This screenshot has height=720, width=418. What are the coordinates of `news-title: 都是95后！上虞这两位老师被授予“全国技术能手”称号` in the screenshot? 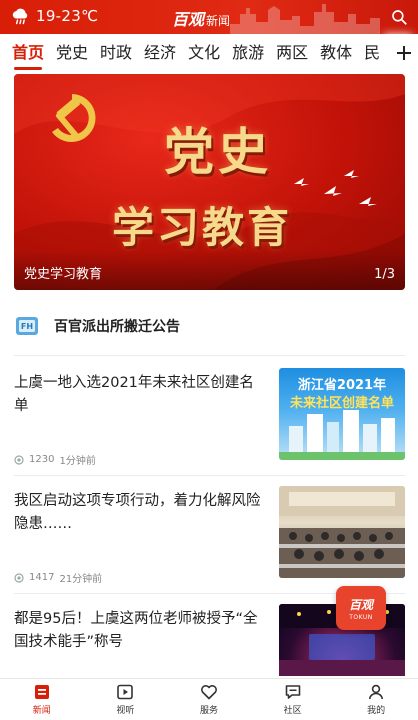 It's located at (136, 630).